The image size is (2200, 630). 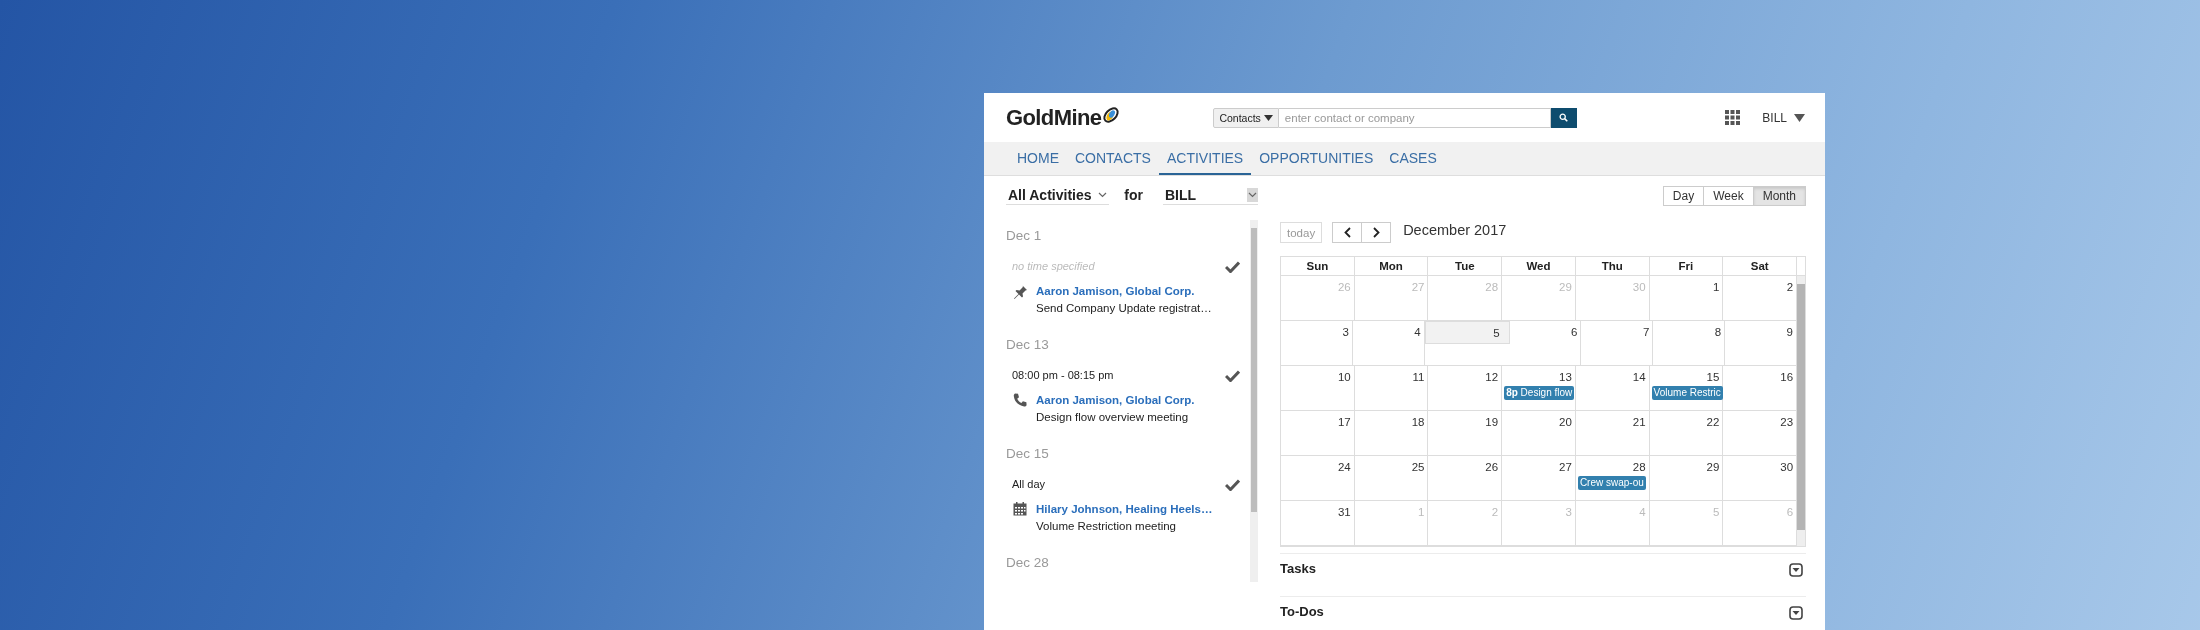 I want to click on user-filter-dropdown: BILL, so click(x=1210, y=195).